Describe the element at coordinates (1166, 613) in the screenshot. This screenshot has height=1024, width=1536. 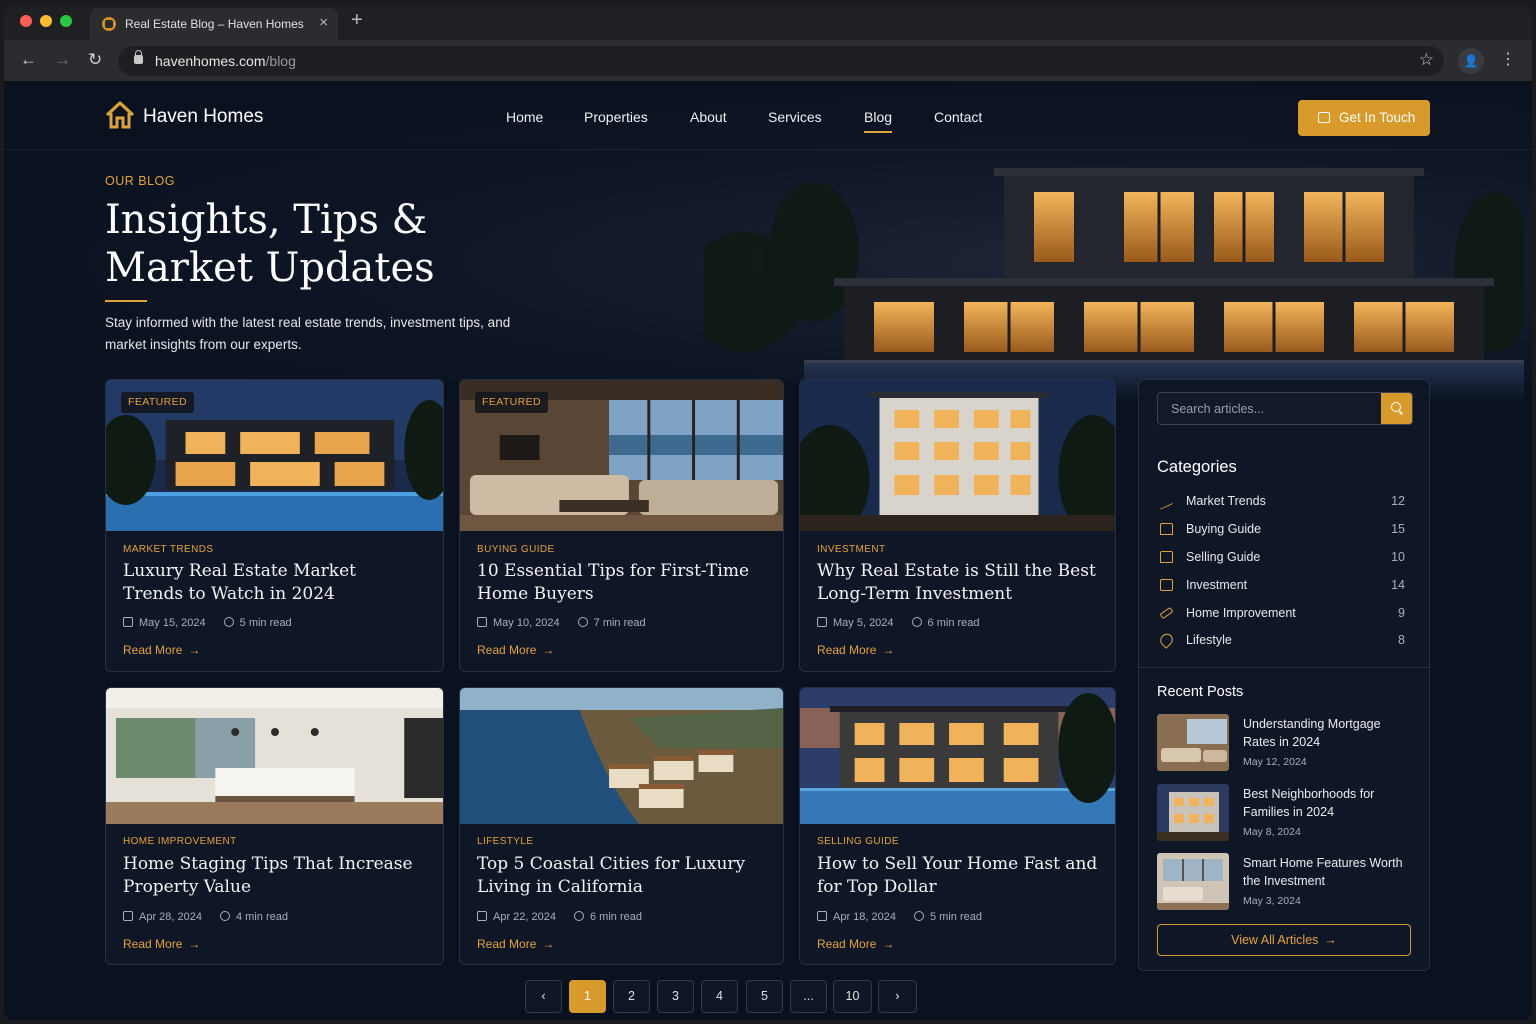
I see `hammer-icon` at that location.